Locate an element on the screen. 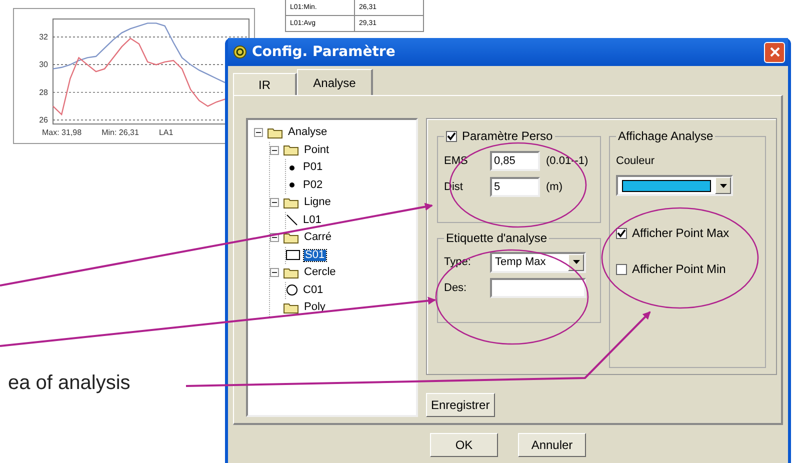 Image resolution: width=795 pixels, height=463 pixels. tree-item: P01 is located at coordinates (313, 168).